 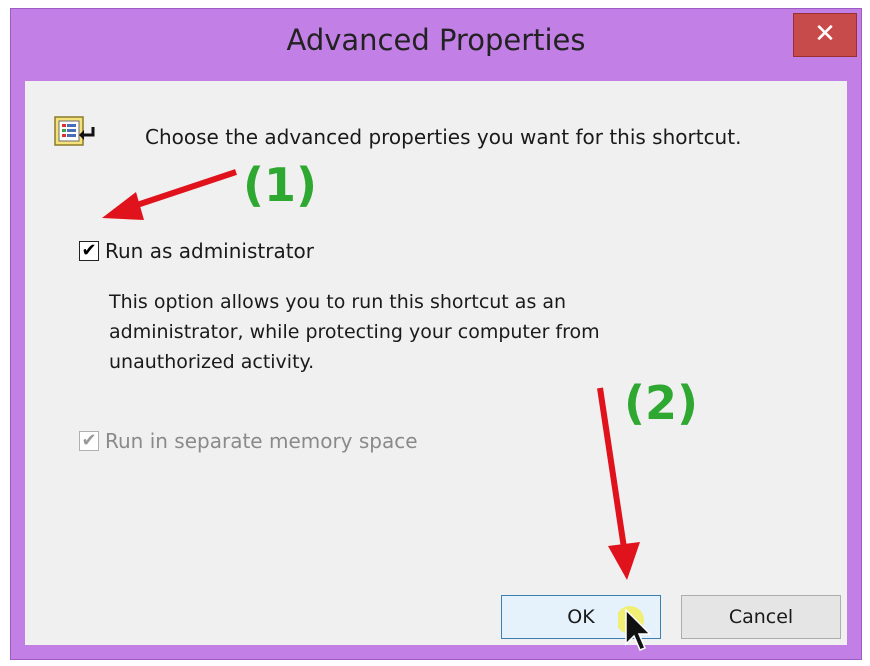 I want to click on arrow-to-checkbox, so click(x=169, y=194).